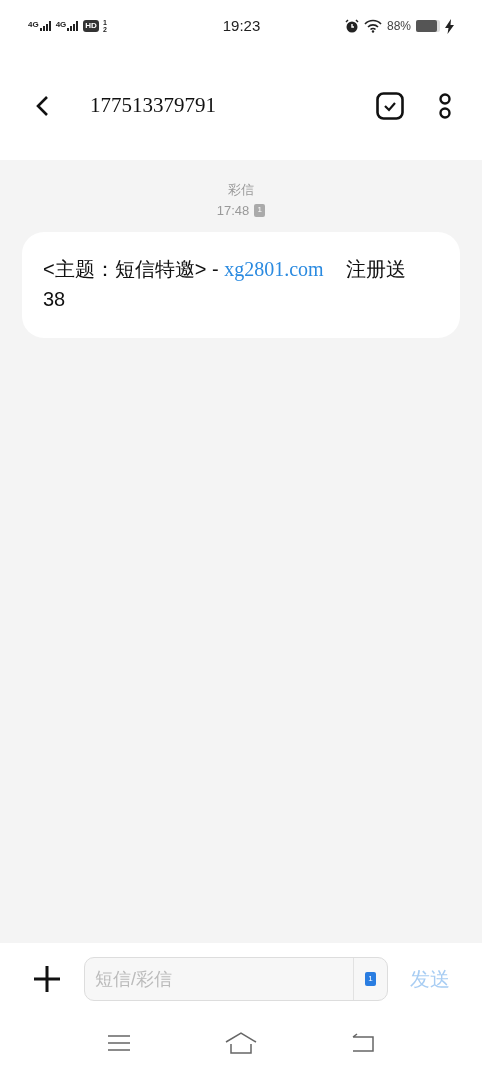 The width and height of the screenshot is (482, 1071). What do you see at coordinates (153, 106) in the screenshot?
I see `contact-title: 177513379791` at bounding box center [153, 106].